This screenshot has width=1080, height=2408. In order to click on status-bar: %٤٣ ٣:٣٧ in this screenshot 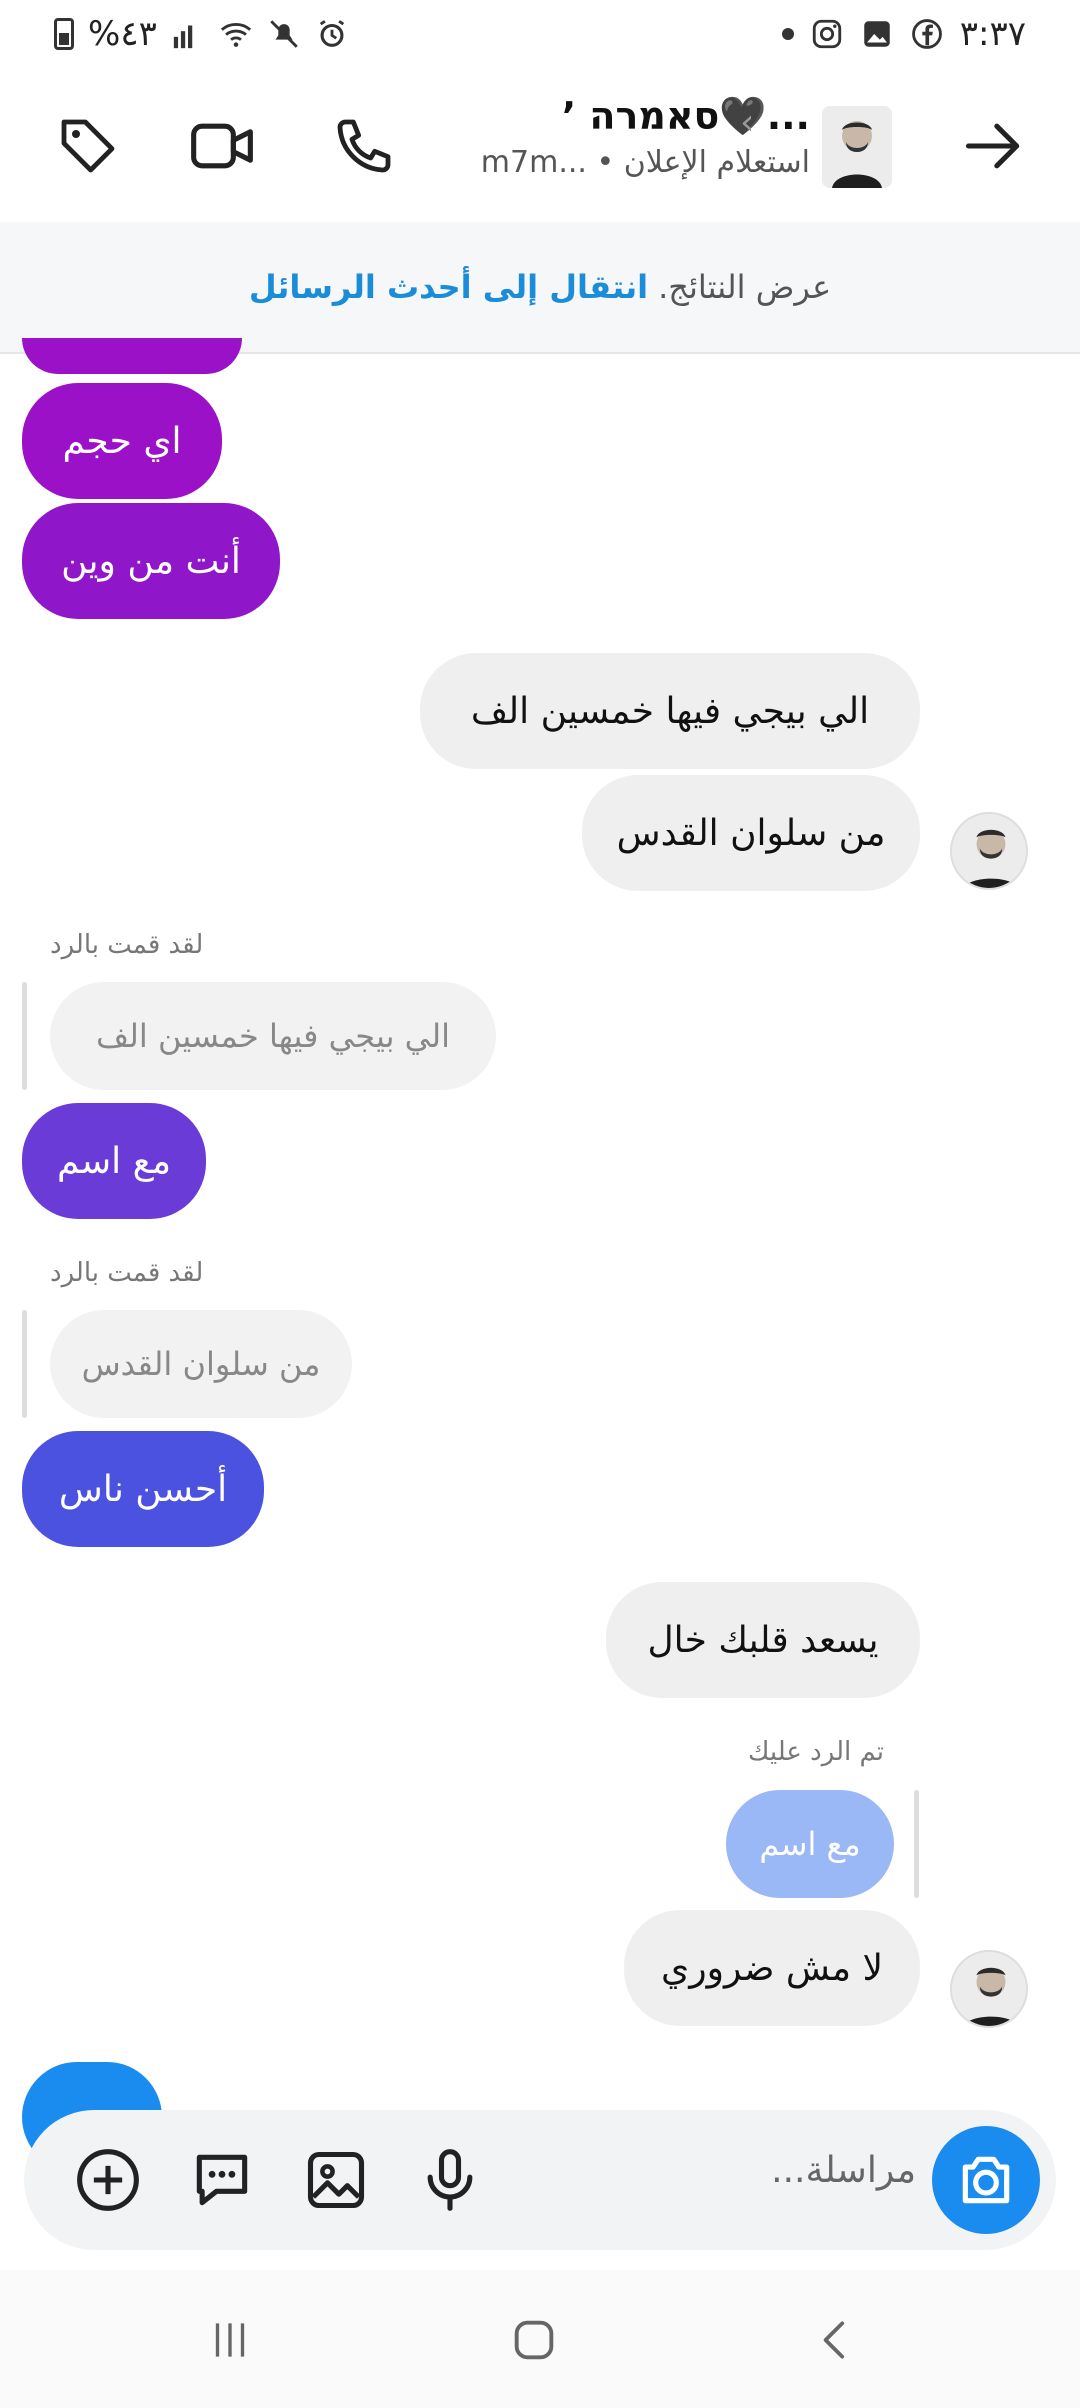, I will do `click(540, 36)`.